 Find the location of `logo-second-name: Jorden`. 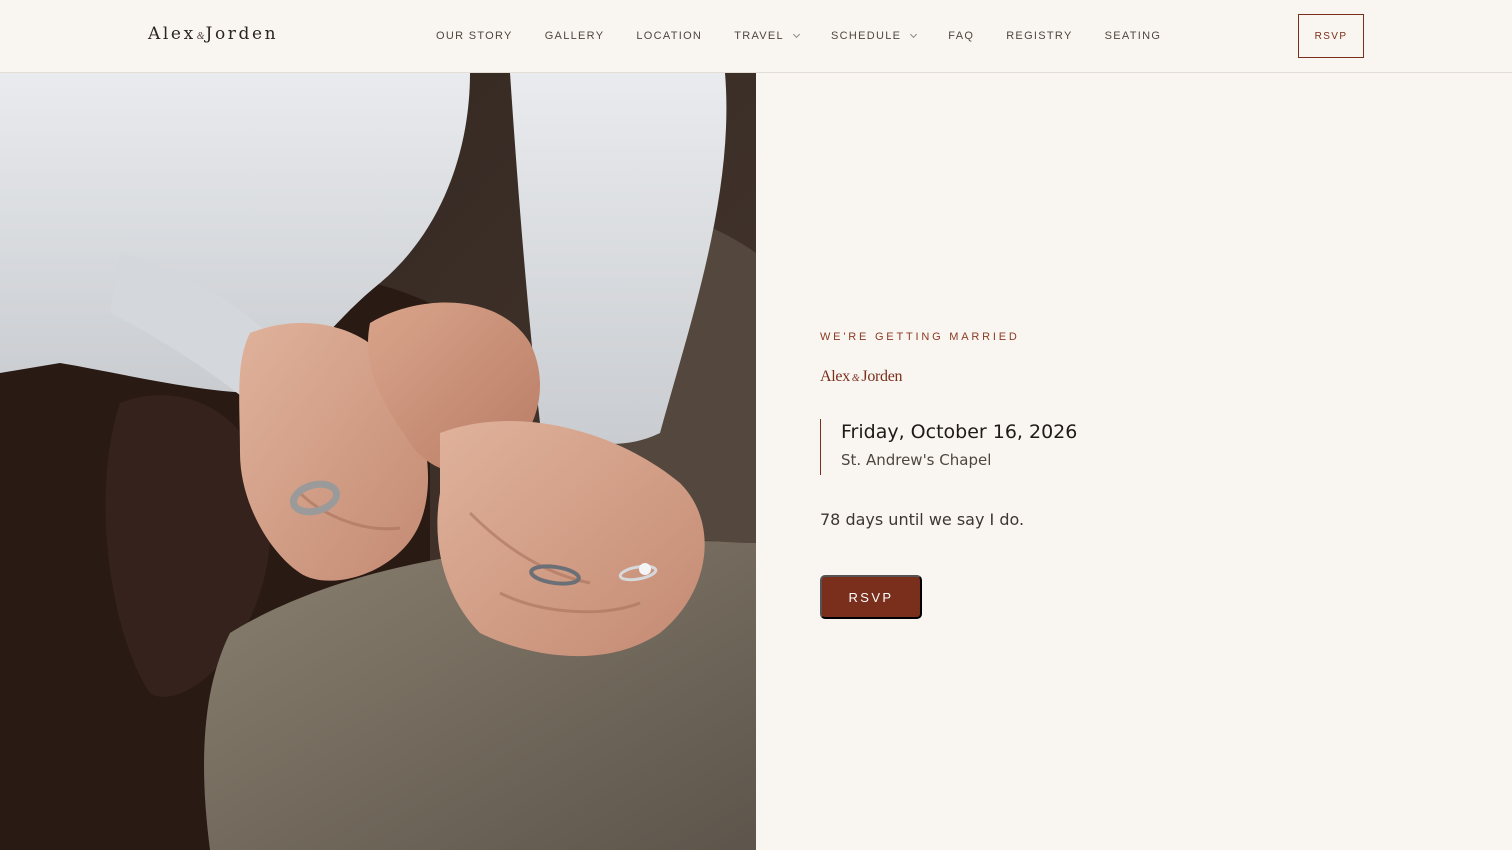

logo-second-name: Jorden is located at coordinates (242, 34).